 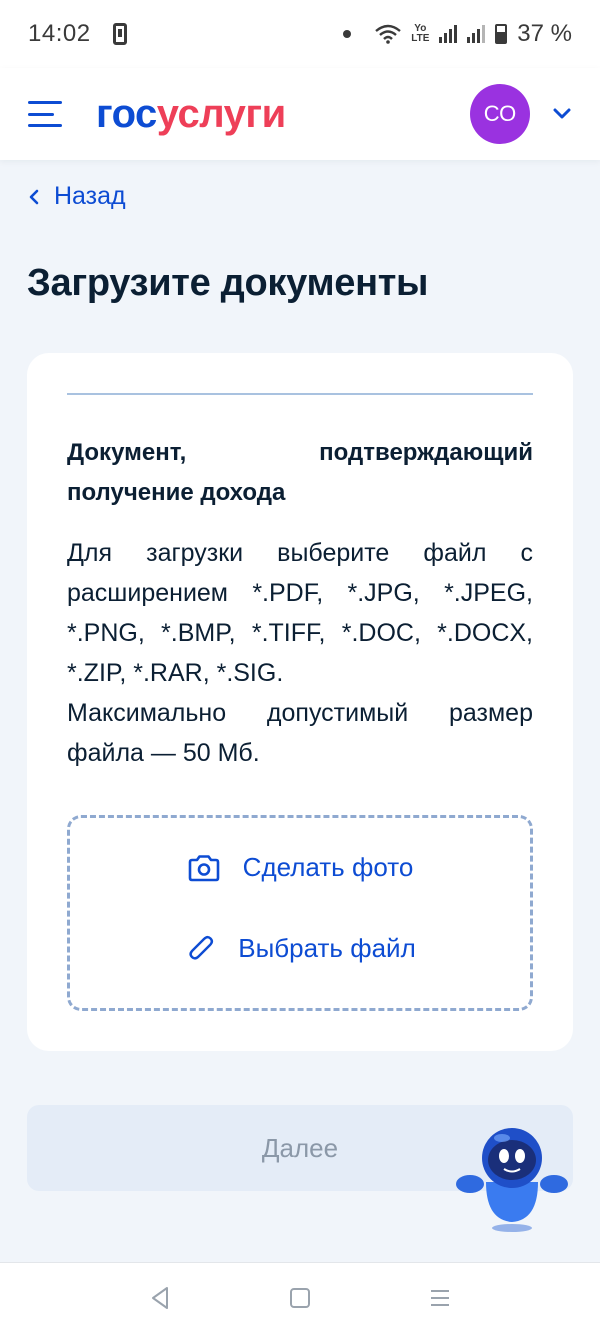 I want to click on chevron-left-icon, so click(x=34, y=197).